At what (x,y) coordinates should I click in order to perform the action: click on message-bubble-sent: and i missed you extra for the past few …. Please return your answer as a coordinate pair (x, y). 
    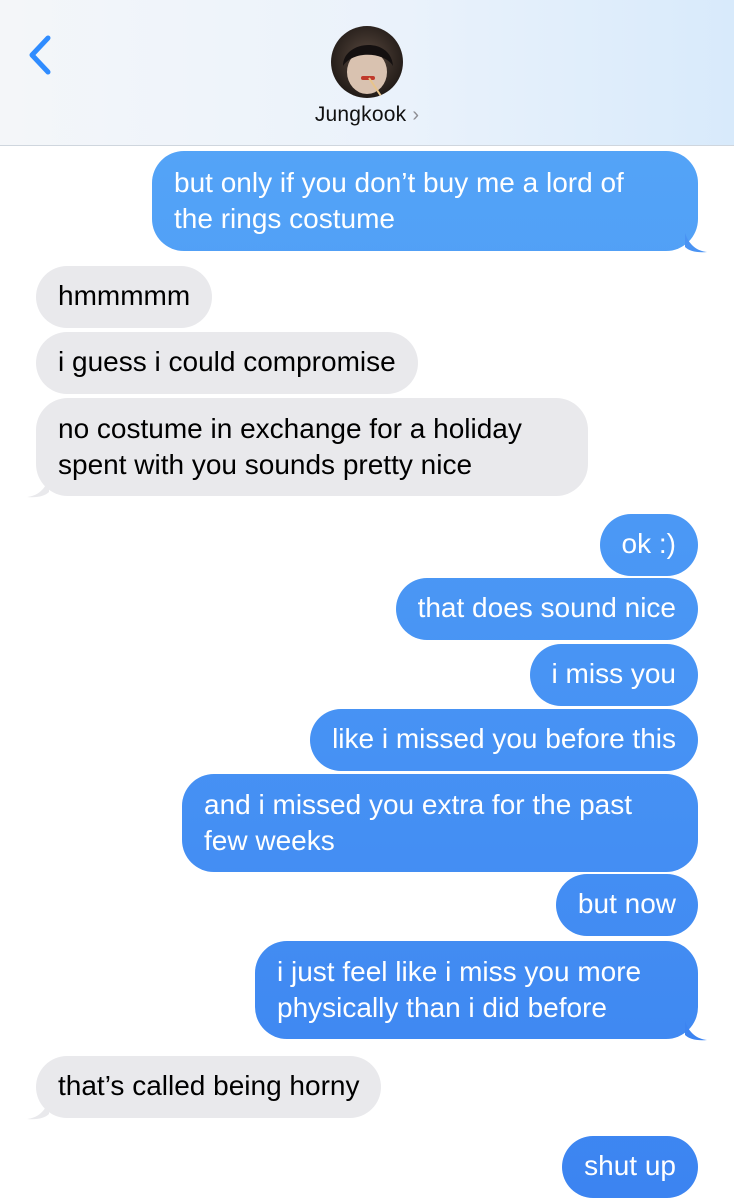
    Looking at the image, I should click on (440, 823).